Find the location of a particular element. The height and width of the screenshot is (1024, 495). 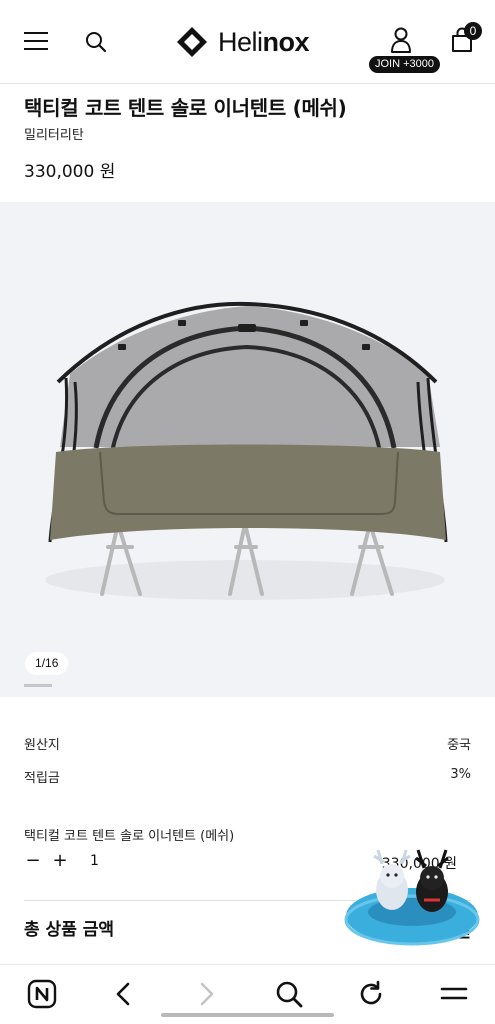

forward-icon is located at coordinates (207, 994).